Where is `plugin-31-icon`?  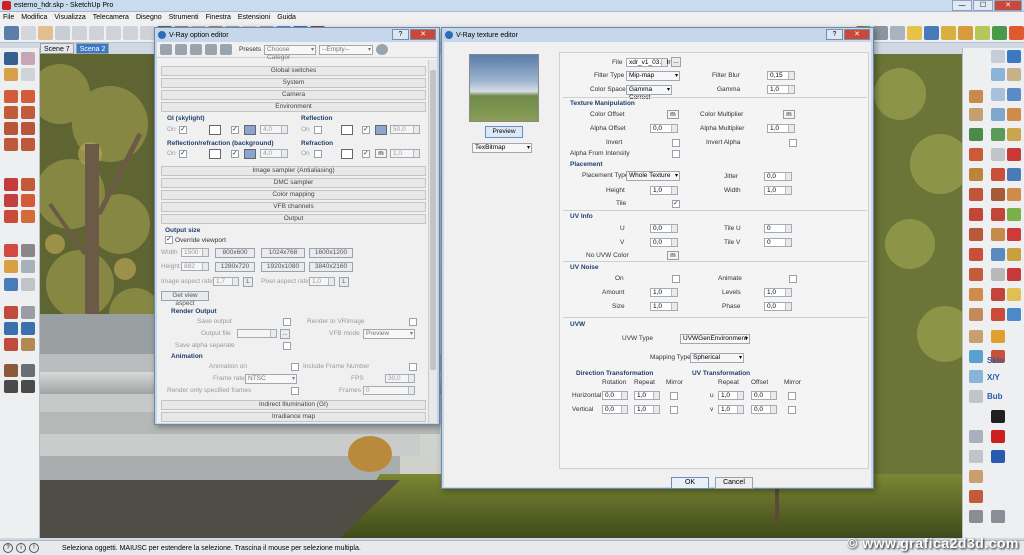 plugin-31-icon is located at coordinates (1014, 254).